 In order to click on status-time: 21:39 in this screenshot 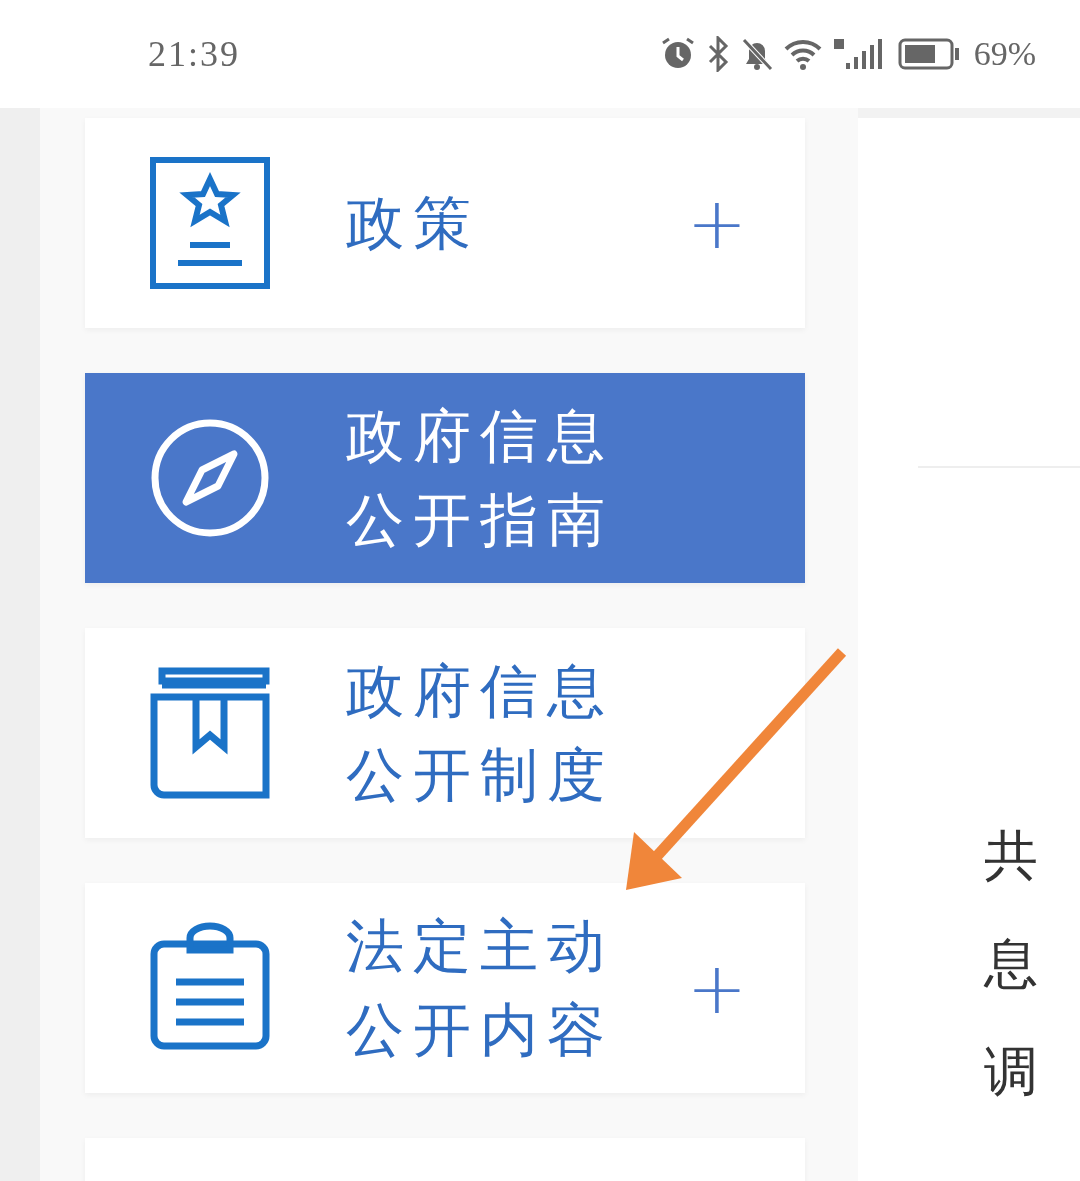, I will do `click(194, 54)`.